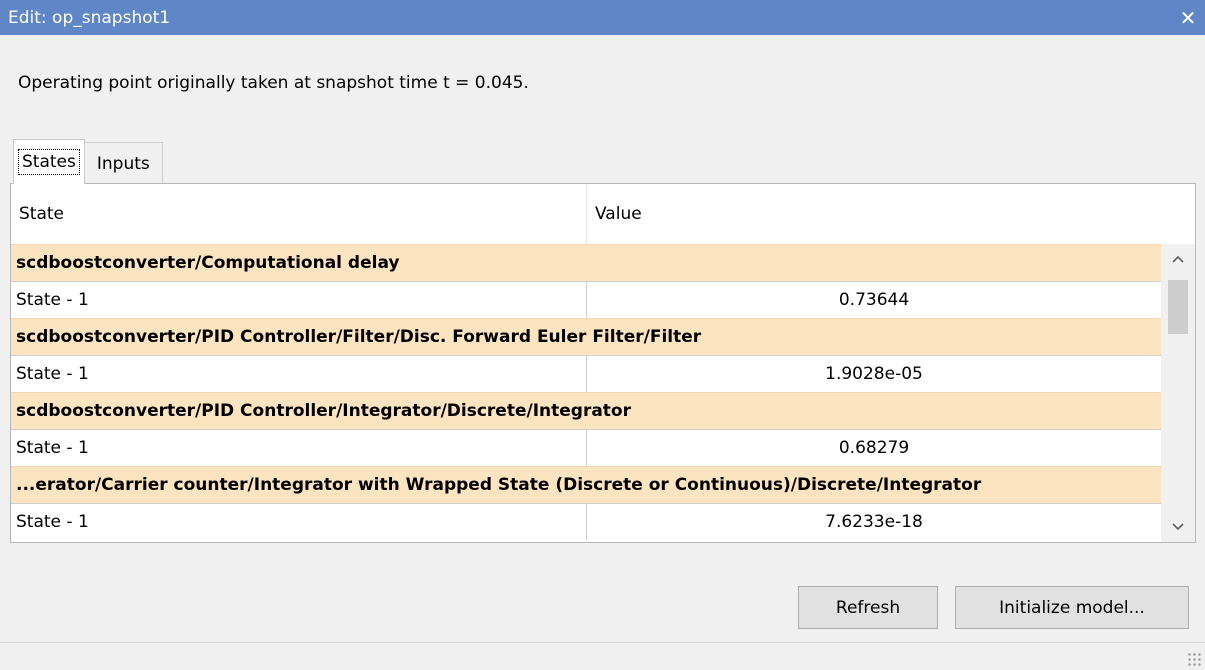 The image size is (1205, 670). What do you see at coordinates (874, 300) in the screenshot?
I see `state-value-cell: 0.73644` at bounding box center [874, 300].